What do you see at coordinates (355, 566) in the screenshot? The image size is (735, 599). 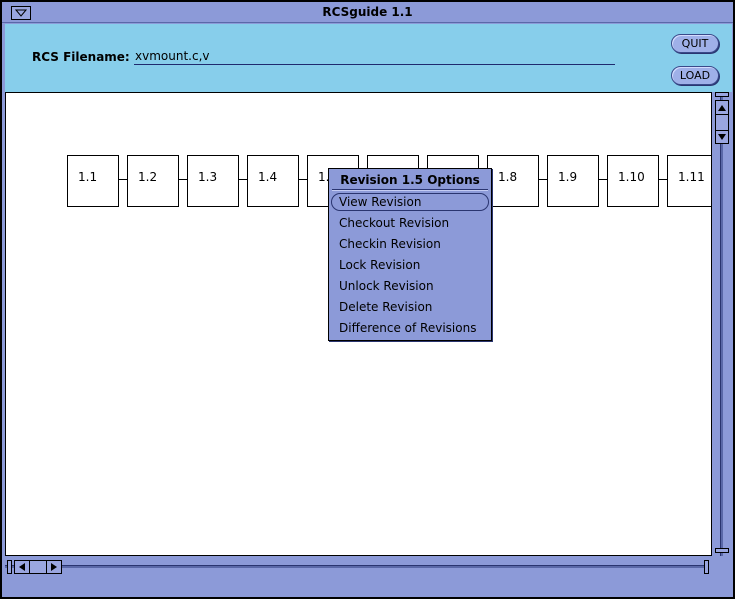 I see `horizontal-scroll-track` at bounding box center [355, 566].